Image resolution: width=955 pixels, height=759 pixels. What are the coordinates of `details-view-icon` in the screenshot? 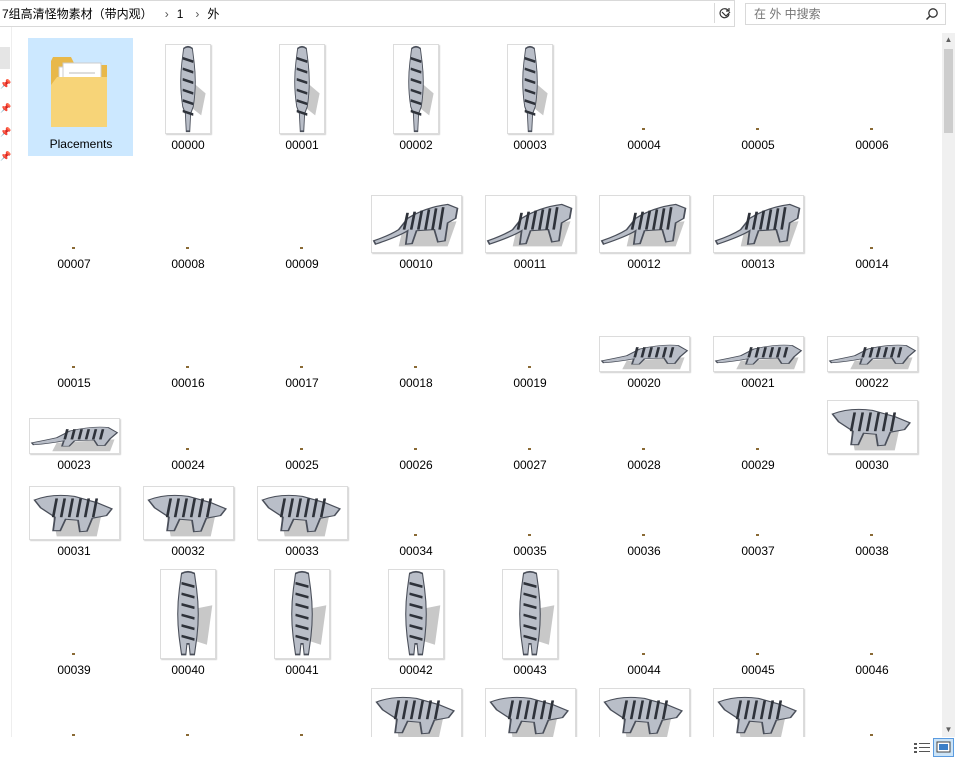 It's located at (922, 748).